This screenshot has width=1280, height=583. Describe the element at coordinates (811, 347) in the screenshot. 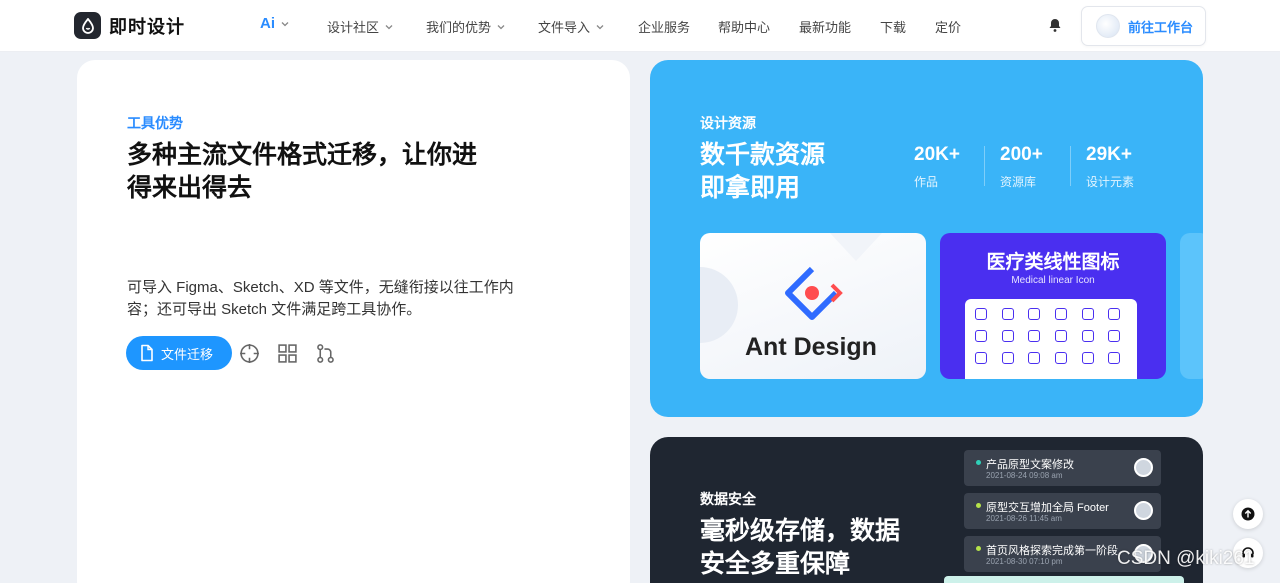

I see `thumb-title: Ant Design` at that location.